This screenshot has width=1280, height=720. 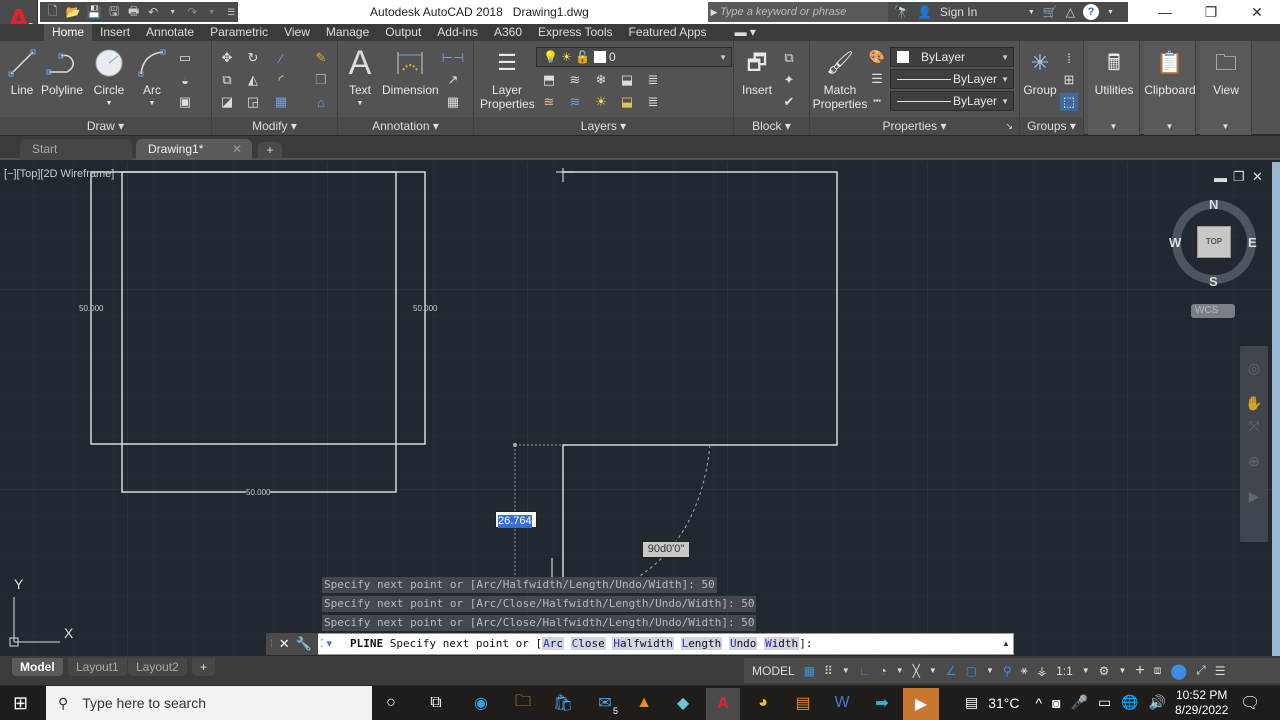 What do you see at coordinates (1211, 12) in the screenshot?
I see `restore-button: ❐` at bounding box center [1211, 12].